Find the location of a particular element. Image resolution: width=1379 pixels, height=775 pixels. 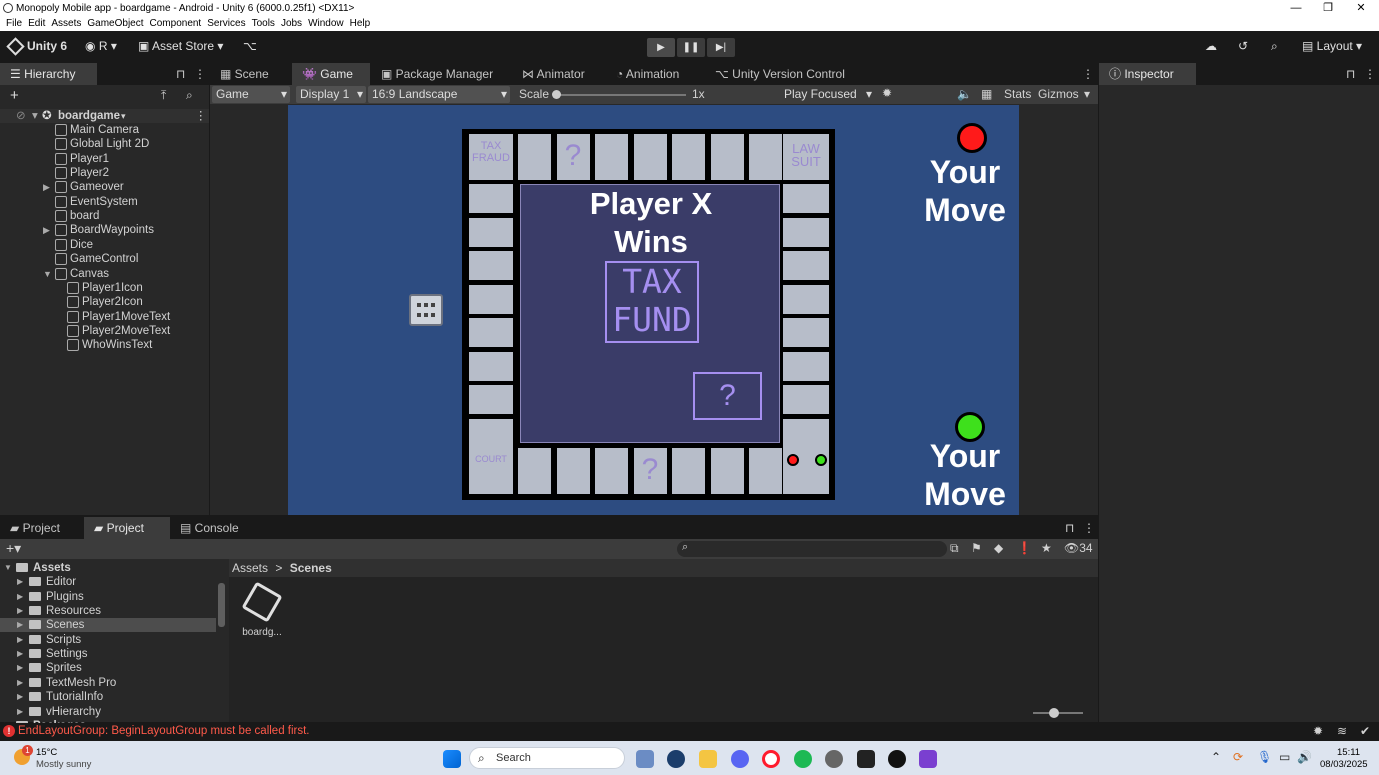

history-icon: ↺ is located at coordinates (1243, 46).